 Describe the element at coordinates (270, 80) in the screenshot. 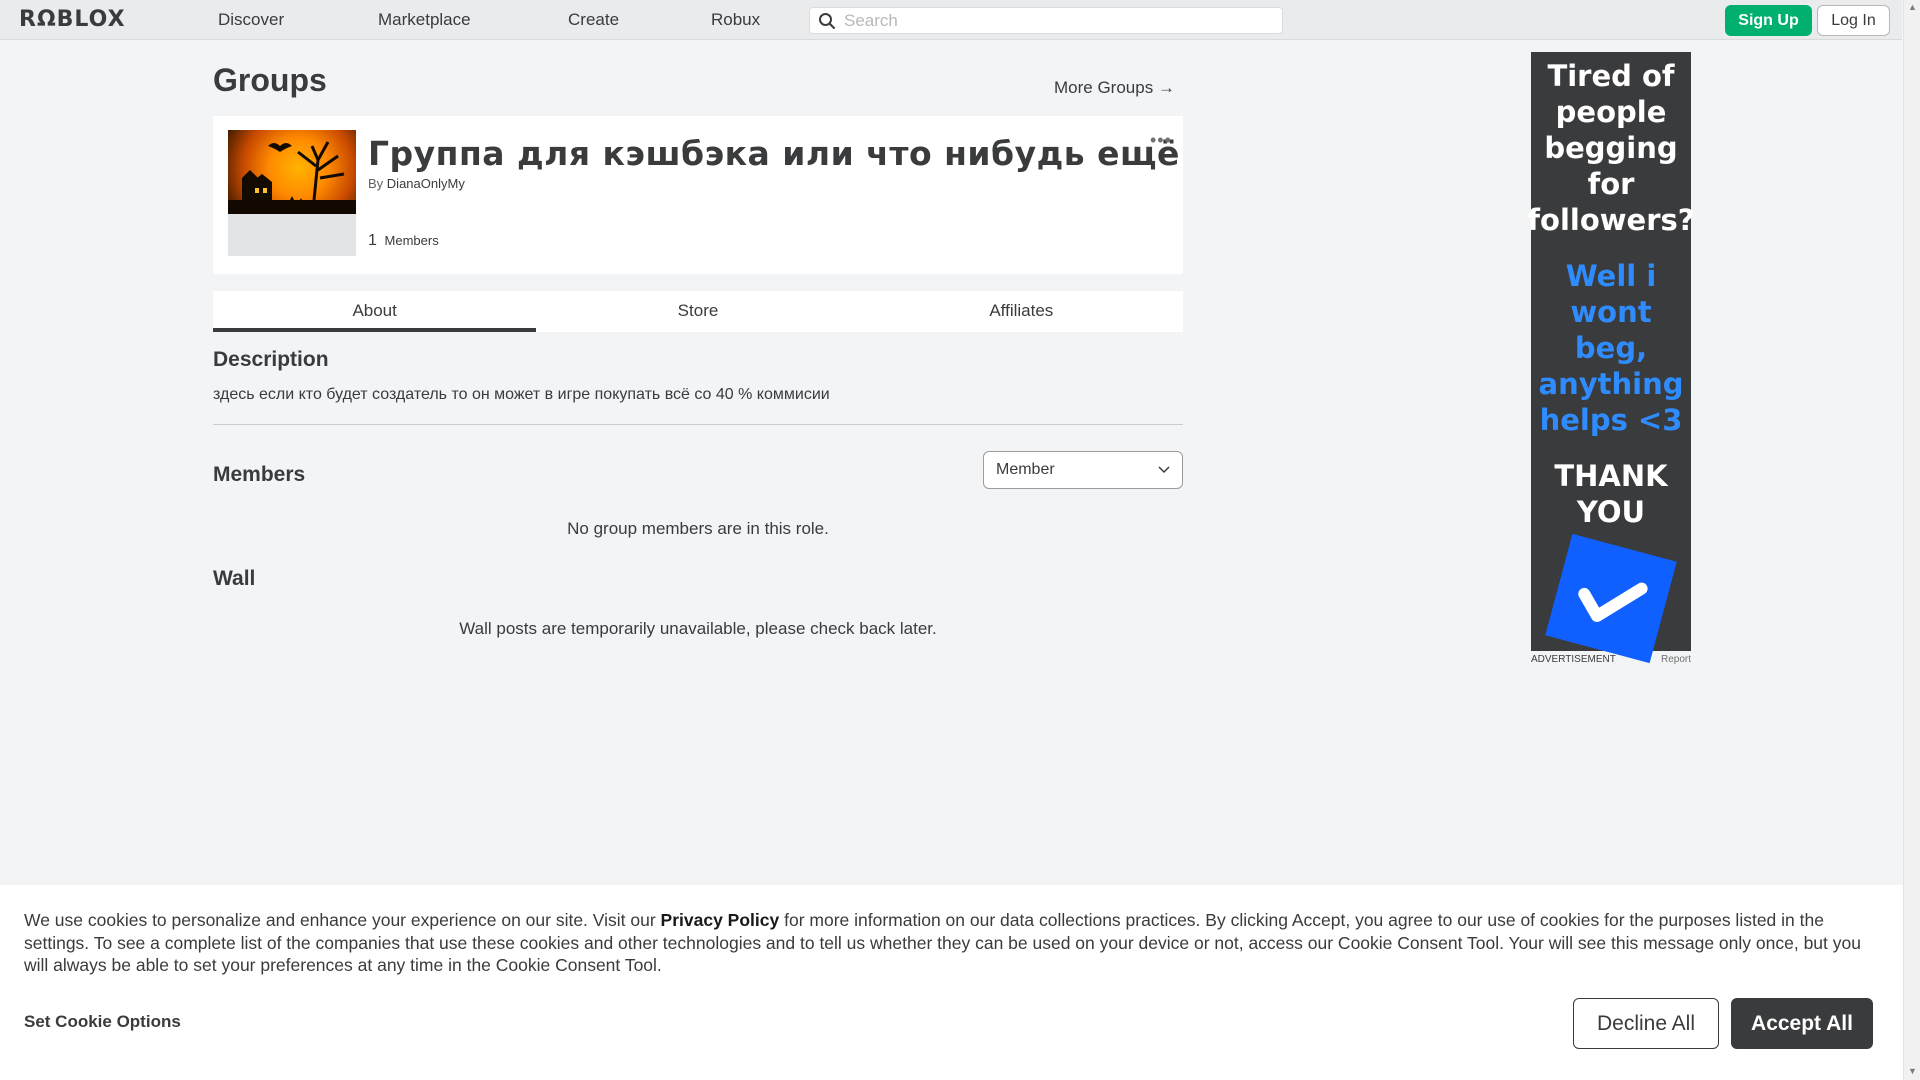

I see `page-title: Groups` at that location.